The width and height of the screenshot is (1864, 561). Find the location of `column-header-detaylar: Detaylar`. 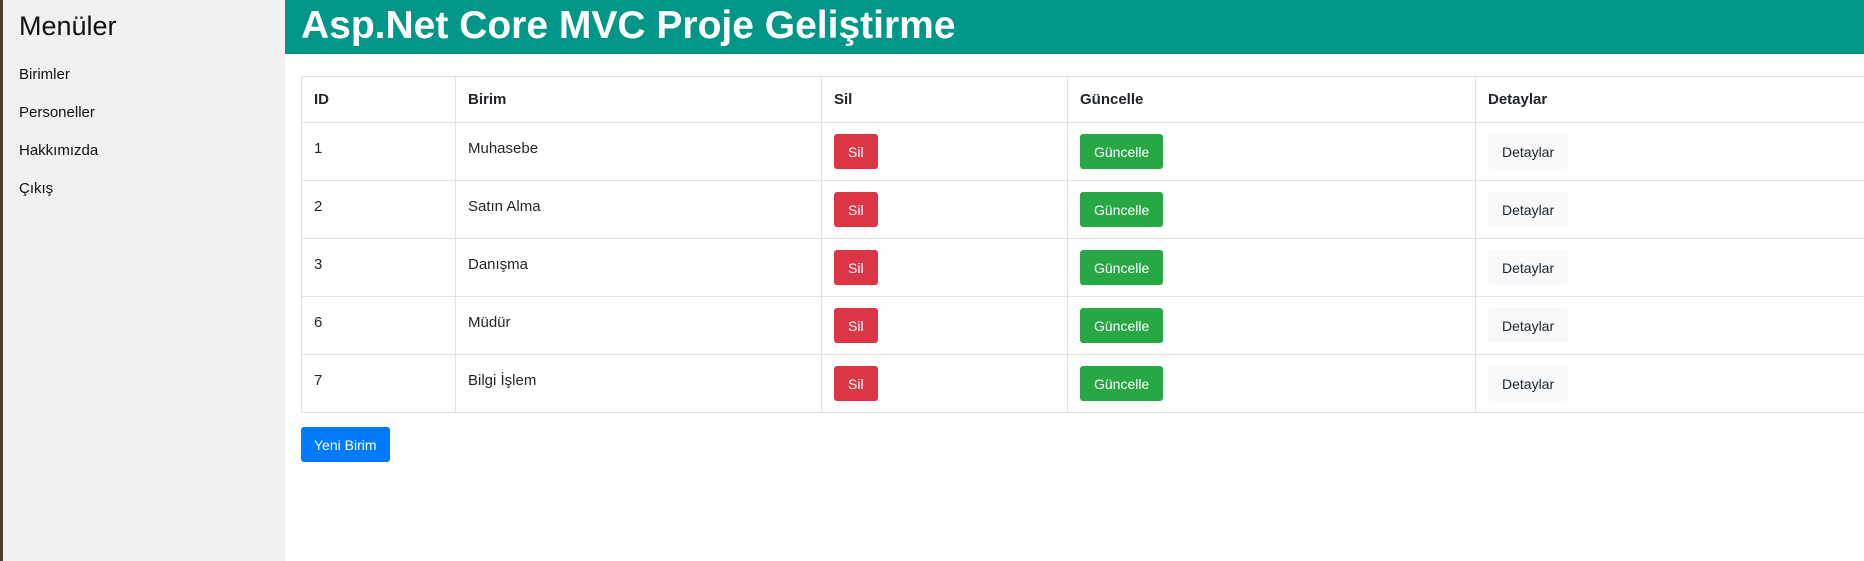

column-header-detaylar: Detaylar is located at coordinates (1669, 99).